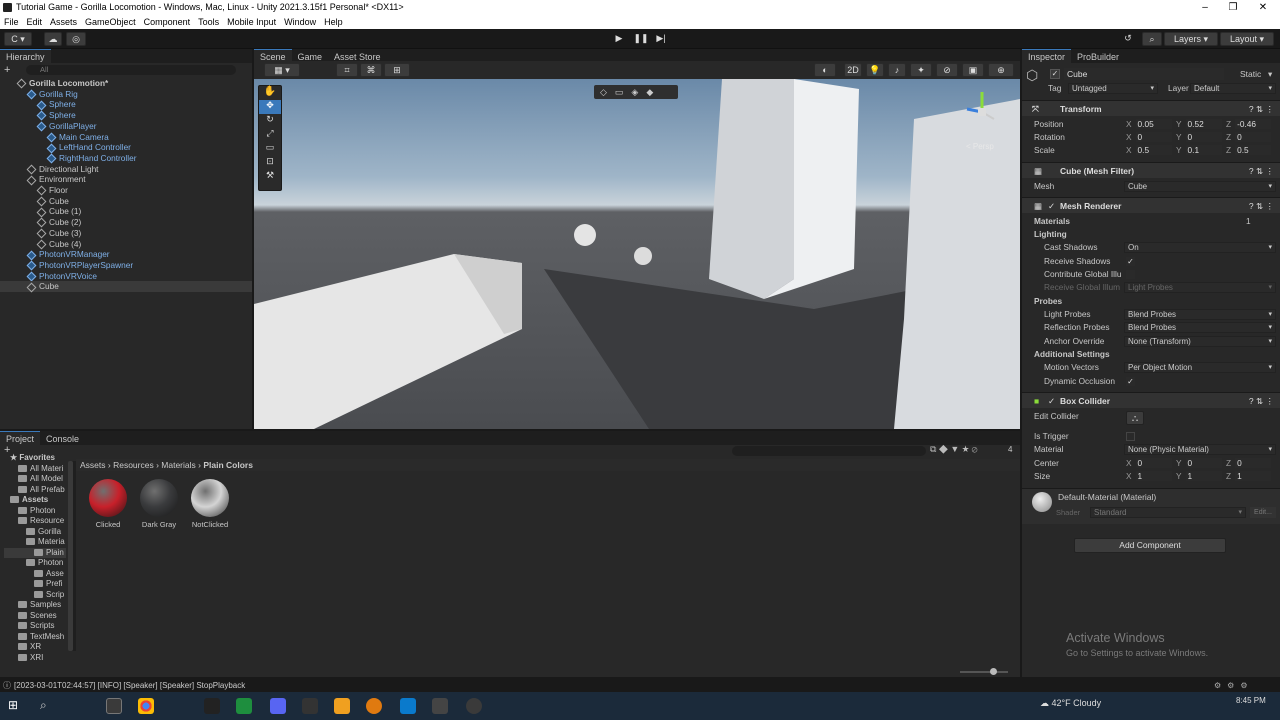 Image resolution: width=1280 pixels, height=720 pixels. What do you see at coordinates (1150, 545) in the screenshot?
I see `add-component-button: Add Component` at bounding box center [1150, 545].